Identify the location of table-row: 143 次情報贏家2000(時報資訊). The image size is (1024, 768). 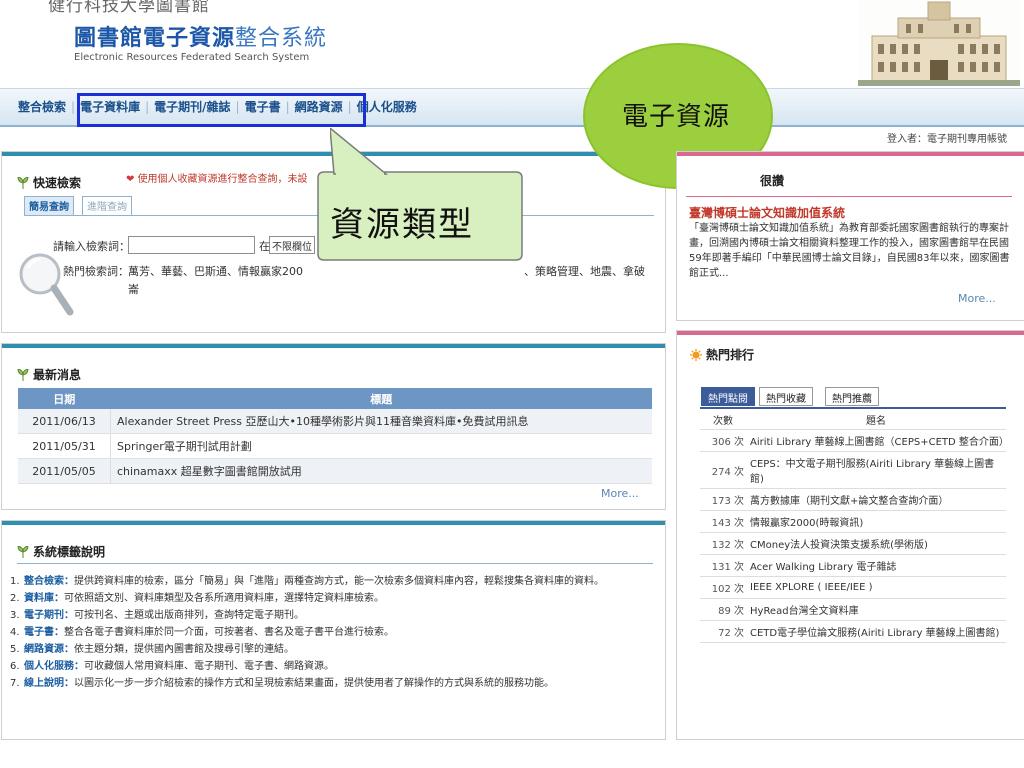
(853, 521).